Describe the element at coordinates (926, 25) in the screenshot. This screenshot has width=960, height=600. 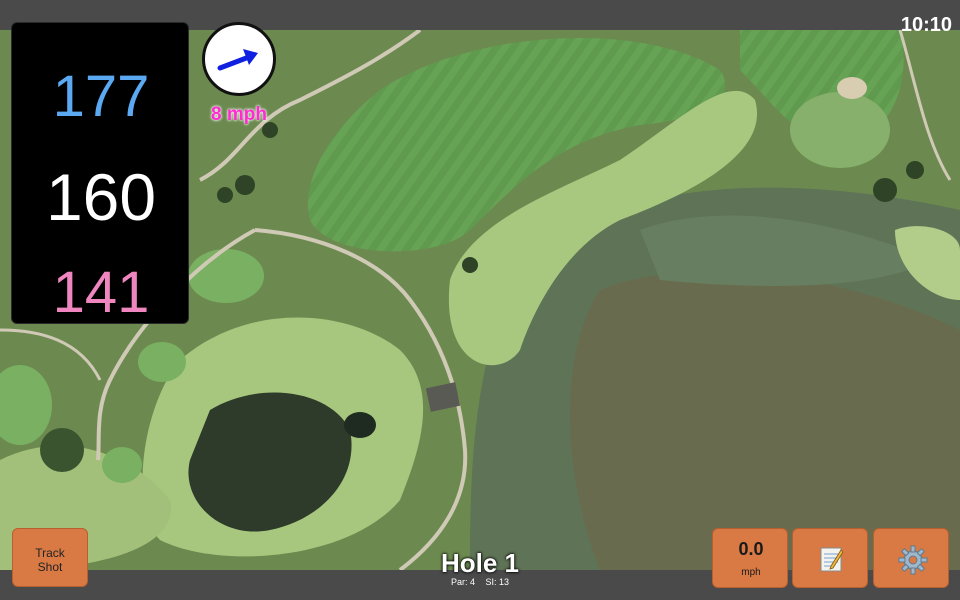
I see `clock: 10:10` at that location.